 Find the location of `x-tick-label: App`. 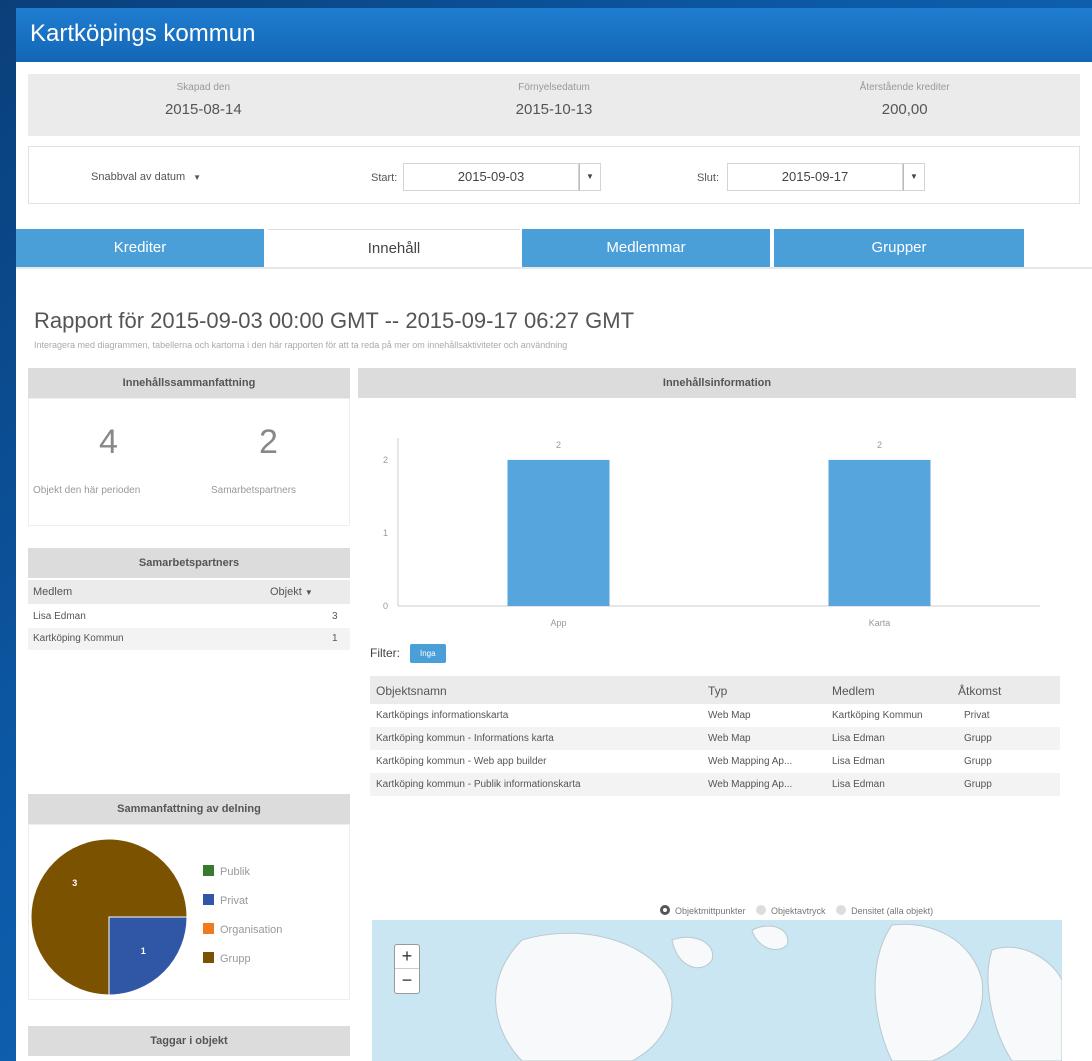

x-tick-label: App is located at coordinates (558, 623).